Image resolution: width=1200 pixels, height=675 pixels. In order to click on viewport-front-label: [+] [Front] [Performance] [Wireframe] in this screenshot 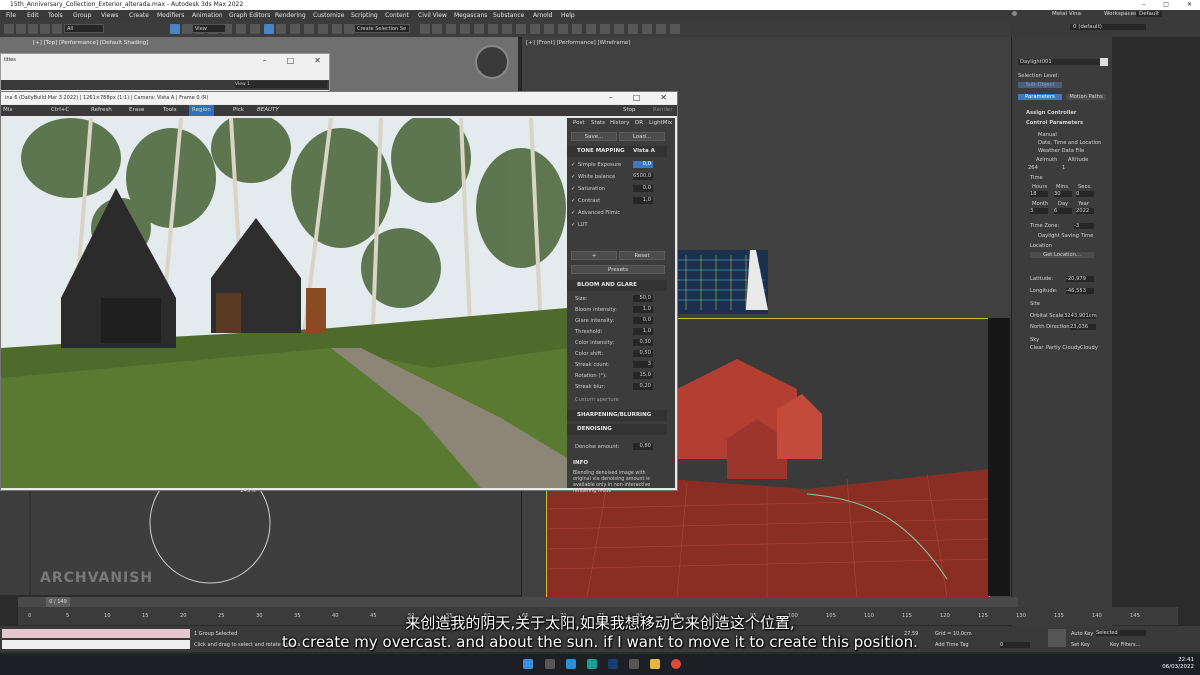, I will do `click(578, 43)`.